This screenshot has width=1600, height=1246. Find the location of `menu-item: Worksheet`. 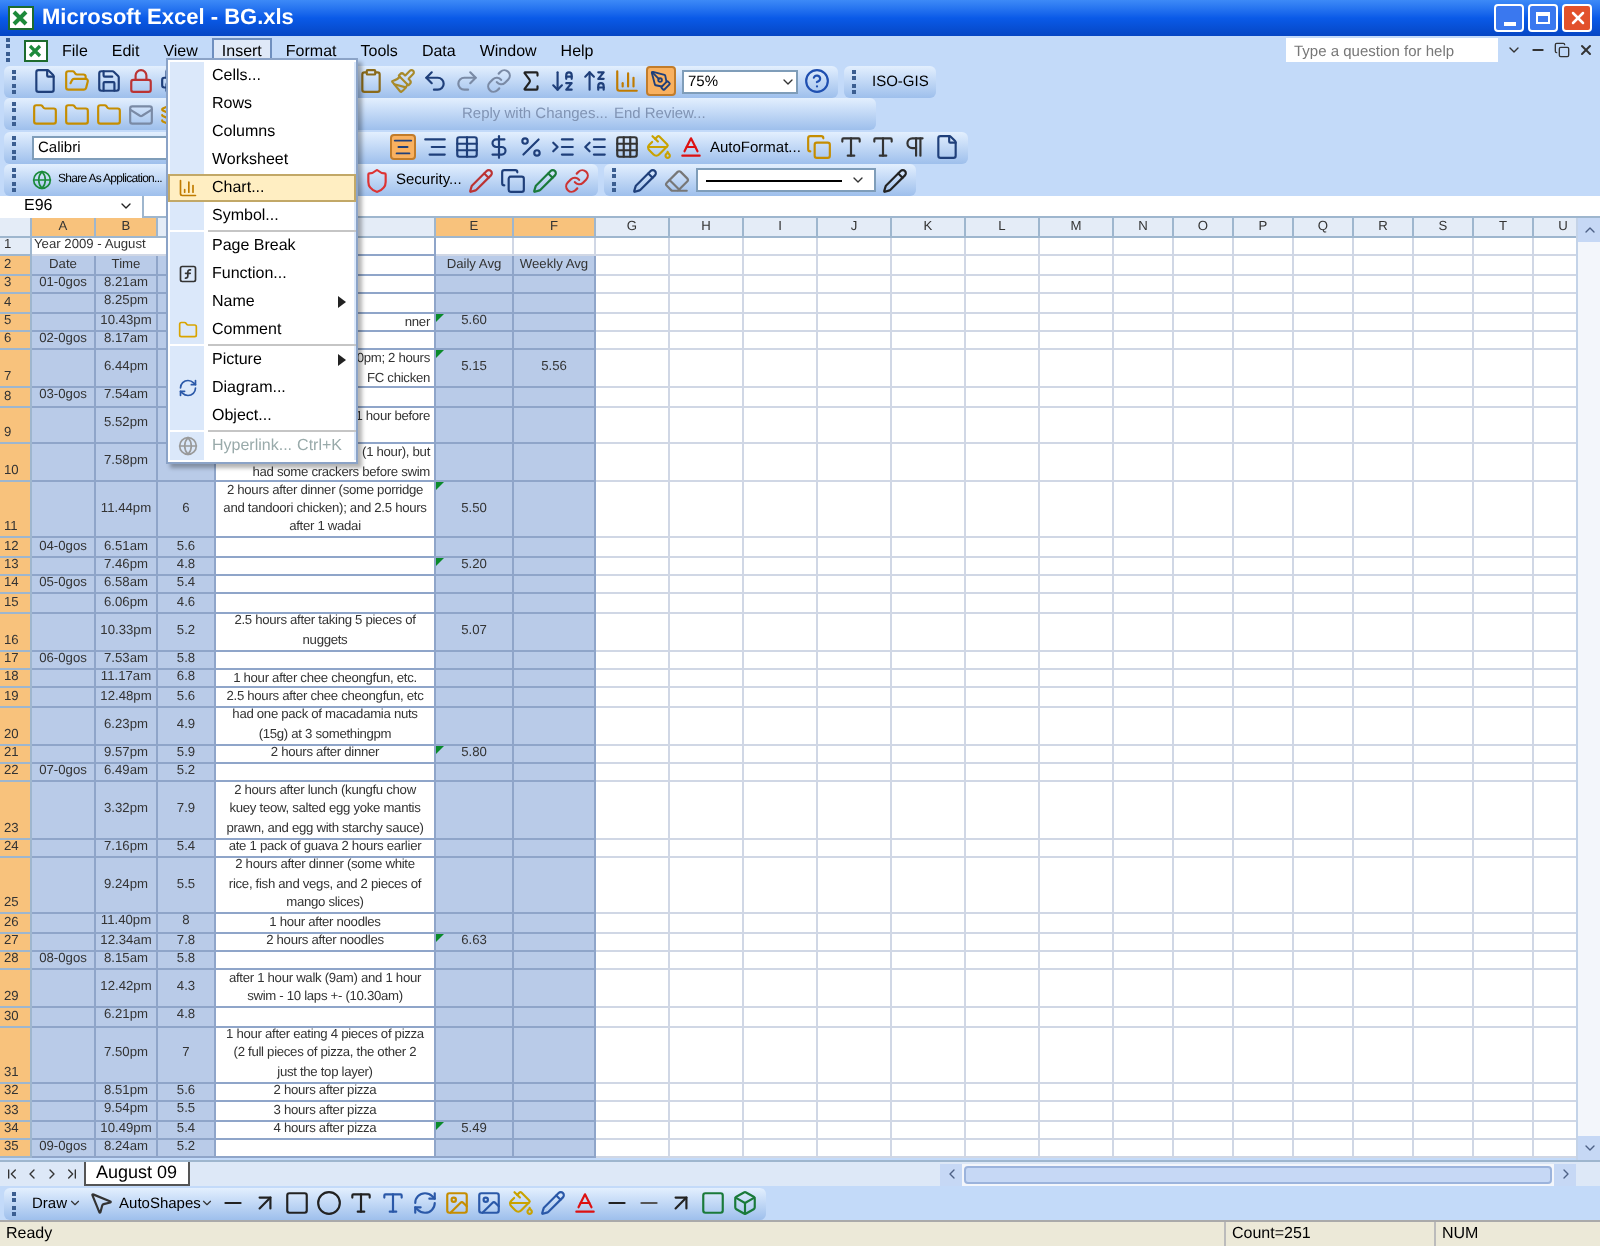

menu-item: Worksheet is located at coordinates (262, 160).